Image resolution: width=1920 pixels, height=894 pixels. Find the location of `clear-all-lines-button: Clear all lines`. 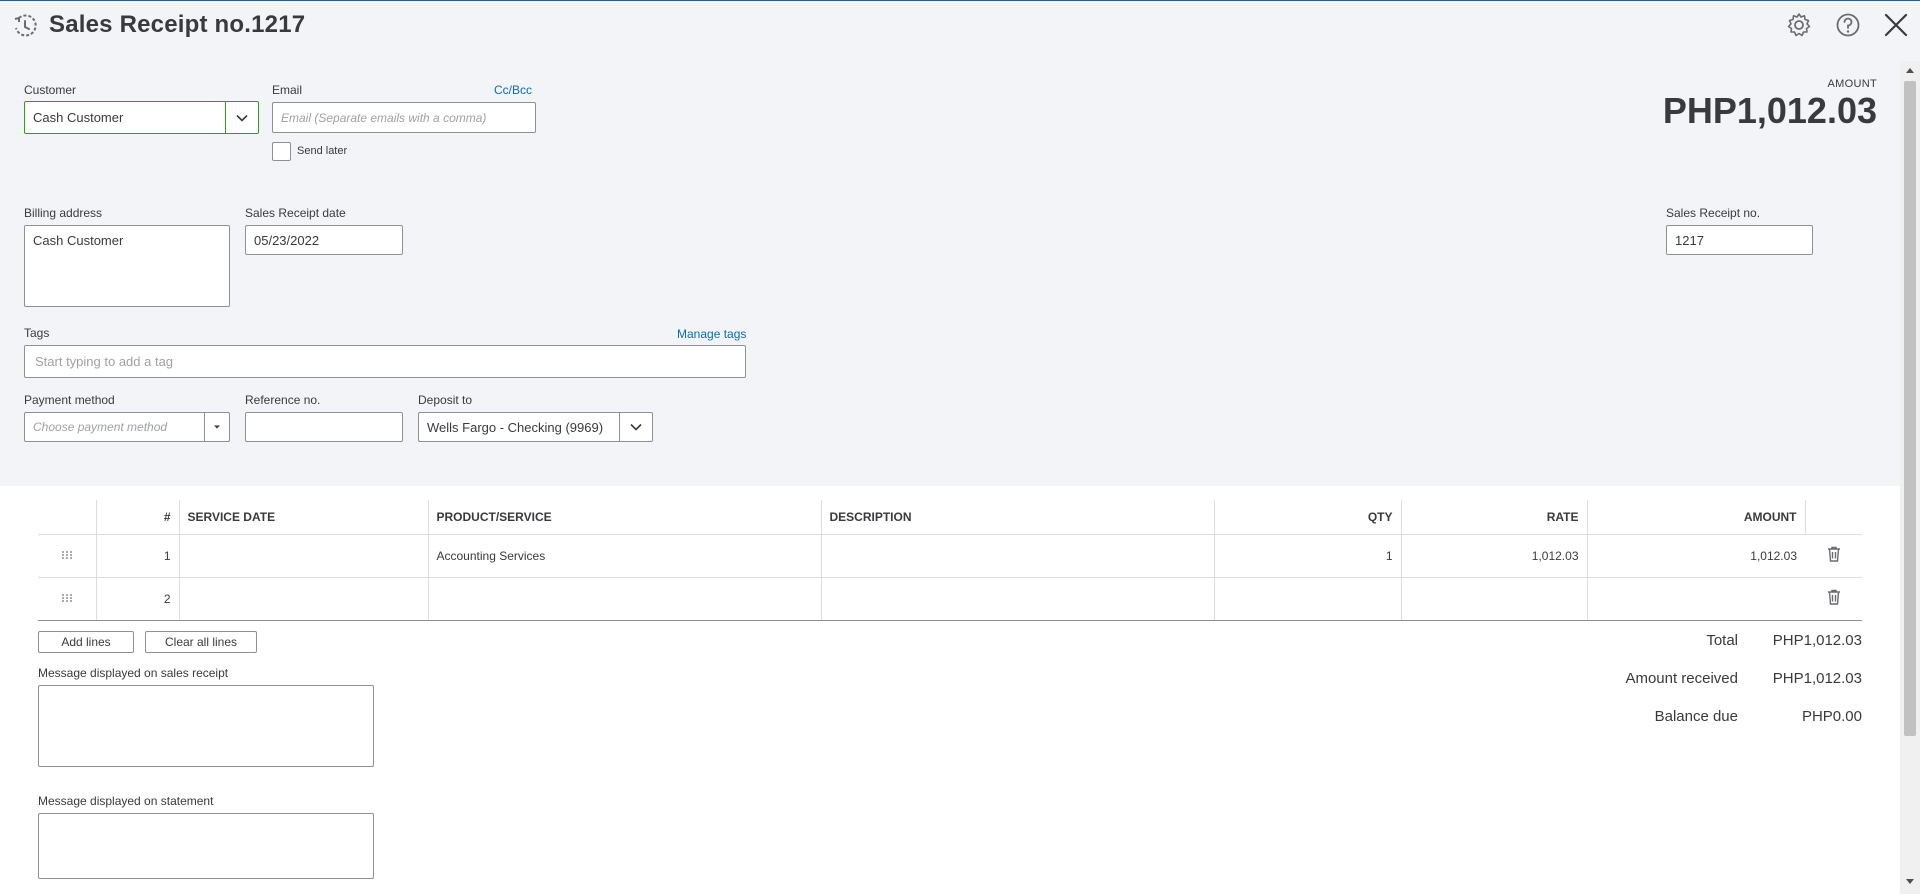

clear-all-lines-button: Clear all lines is located at coordinates (201, 642).